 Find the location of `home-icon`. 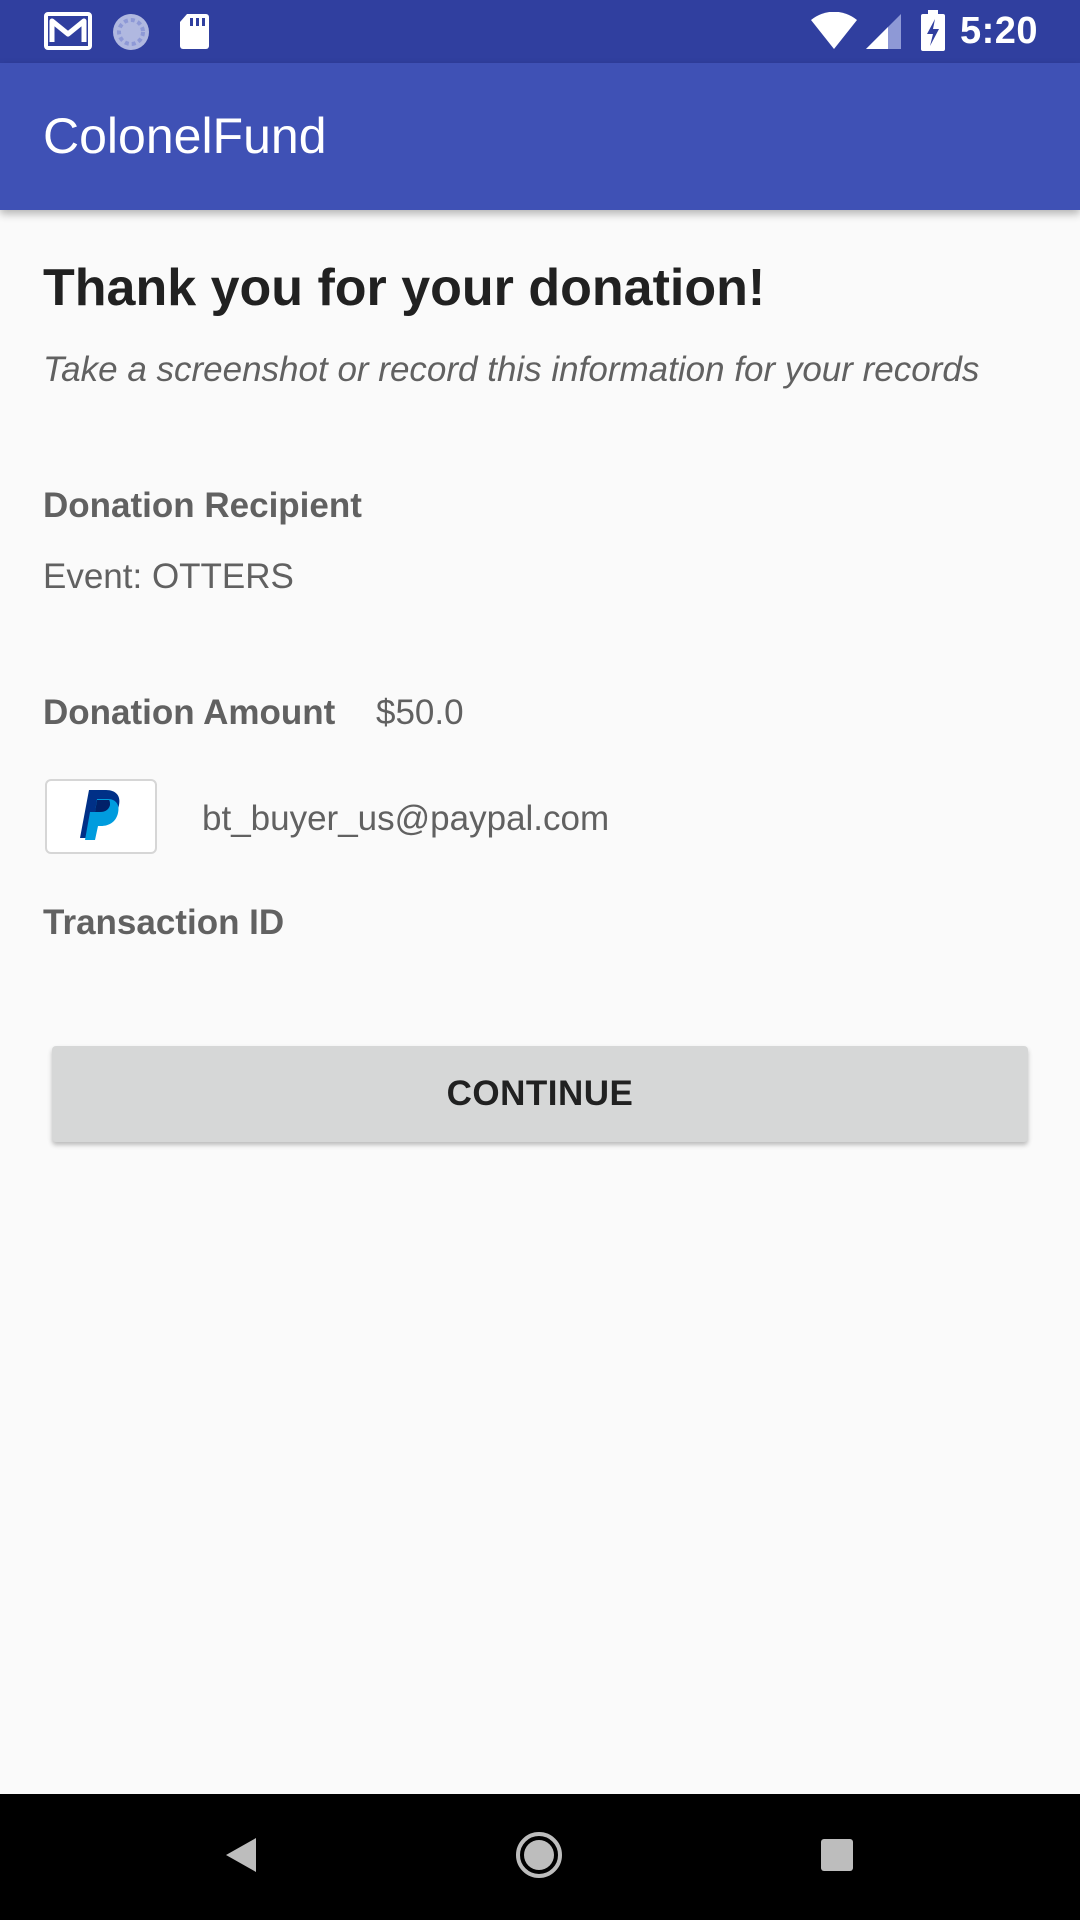

home-icon is located at coordinates (539, 1857).